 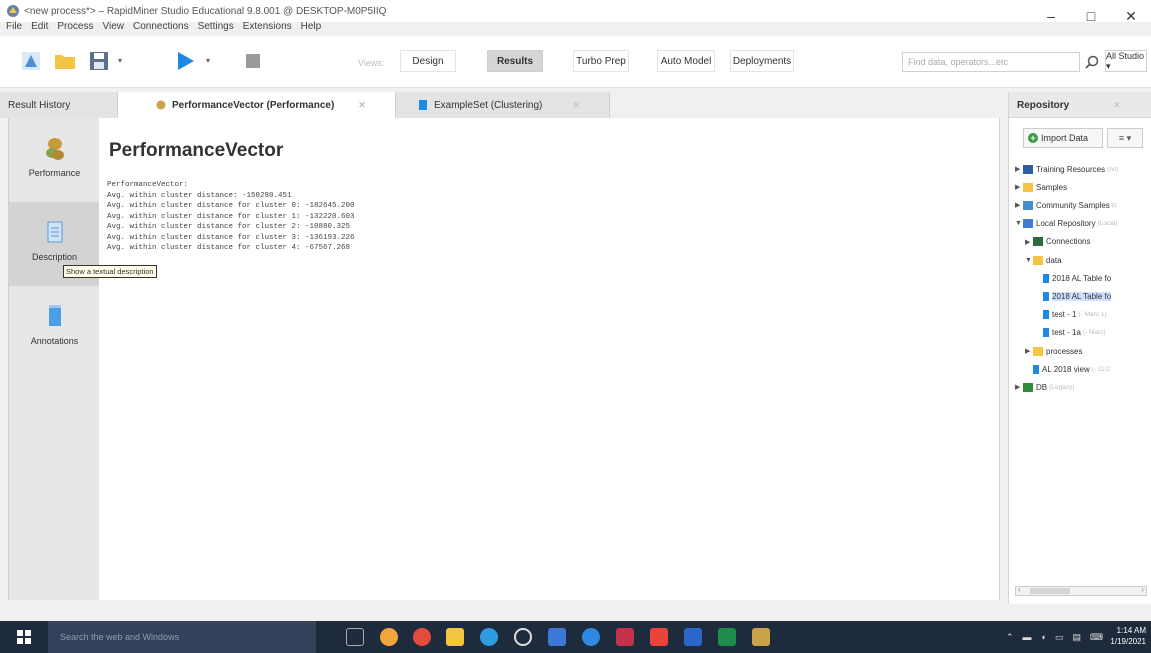 What do you see at coordinates (75, 26) in the screenshot?
I see `menu-process: Process` at bounding box center [75, 26].